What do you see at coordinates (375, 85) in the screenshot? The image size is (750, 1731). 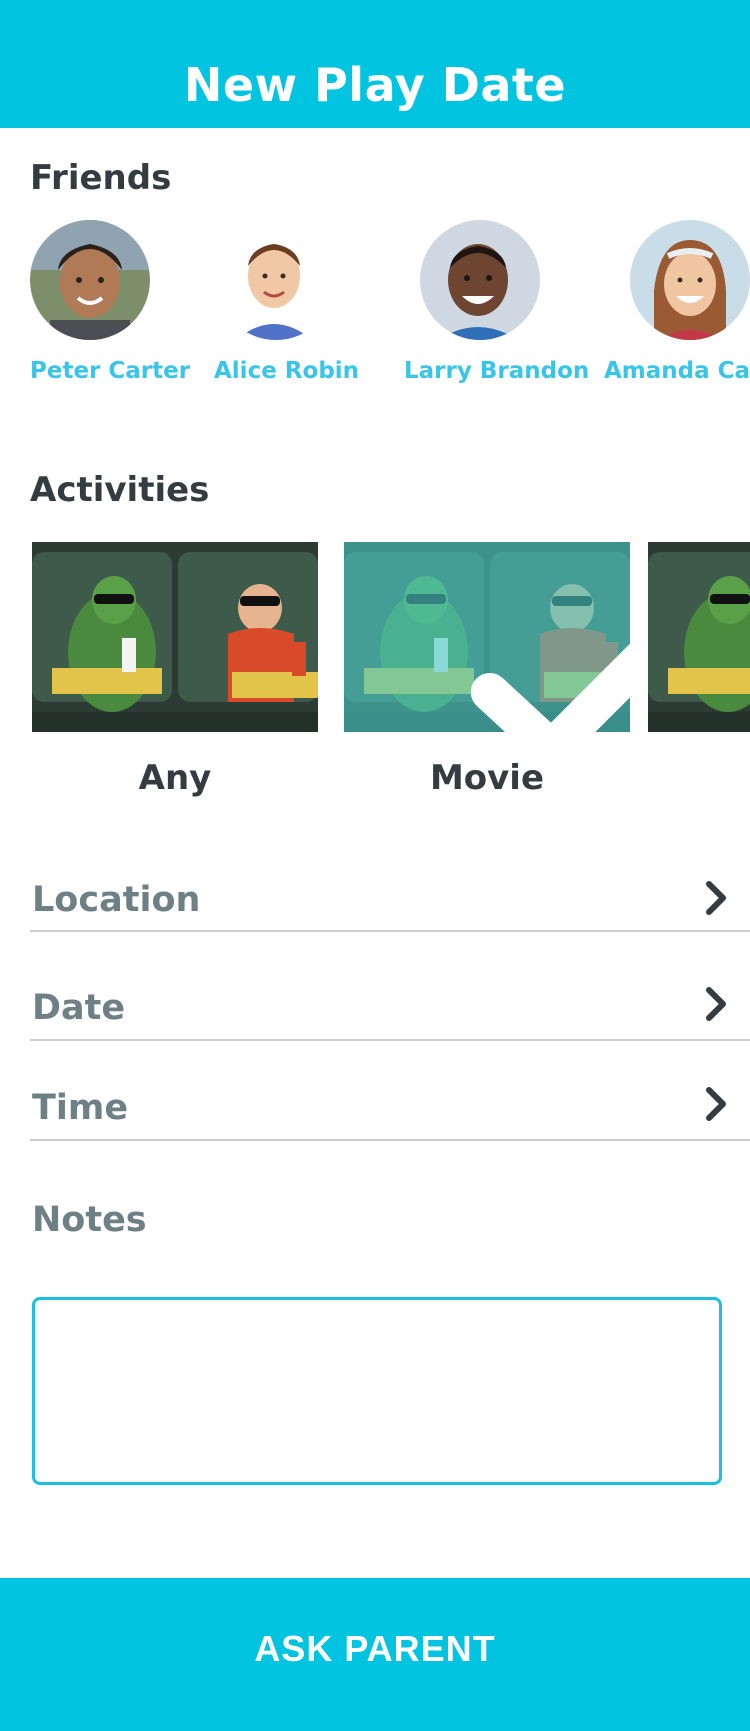 I see `page-title: New Play Date` at bounding box center [375, 85].